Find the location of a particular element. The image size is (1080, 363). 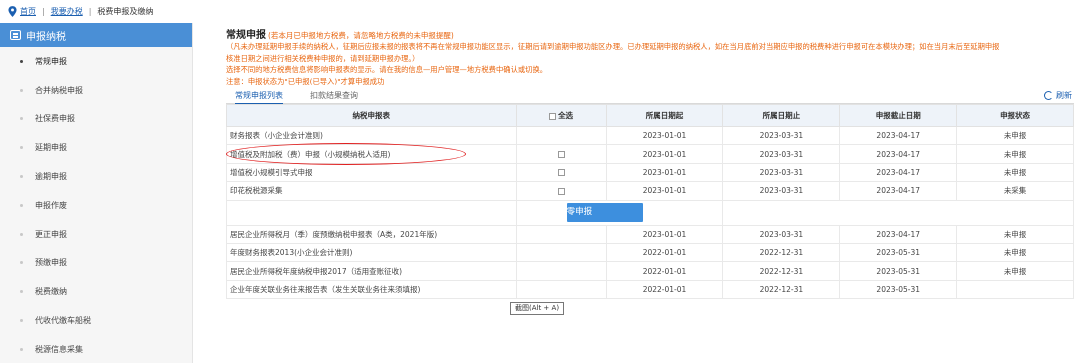

sidebar-item-label: 代收代缴车船税 is located at coordinates (63, 321).